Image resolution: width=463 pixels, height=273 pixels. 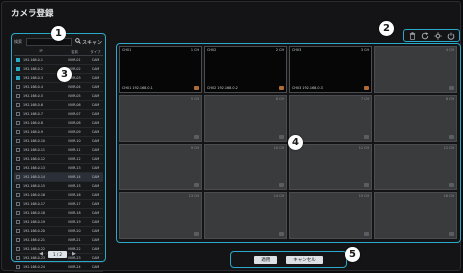 I want to click on camera-cell: 13 CH, so click(x=160, y=215).